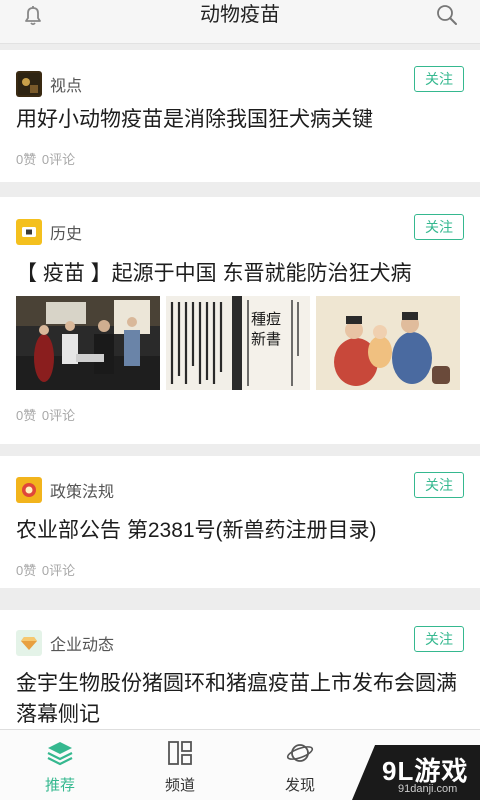 This screenshot has height=800, width=480. I want to click on tab-discover: 发现, so click(300, 765).